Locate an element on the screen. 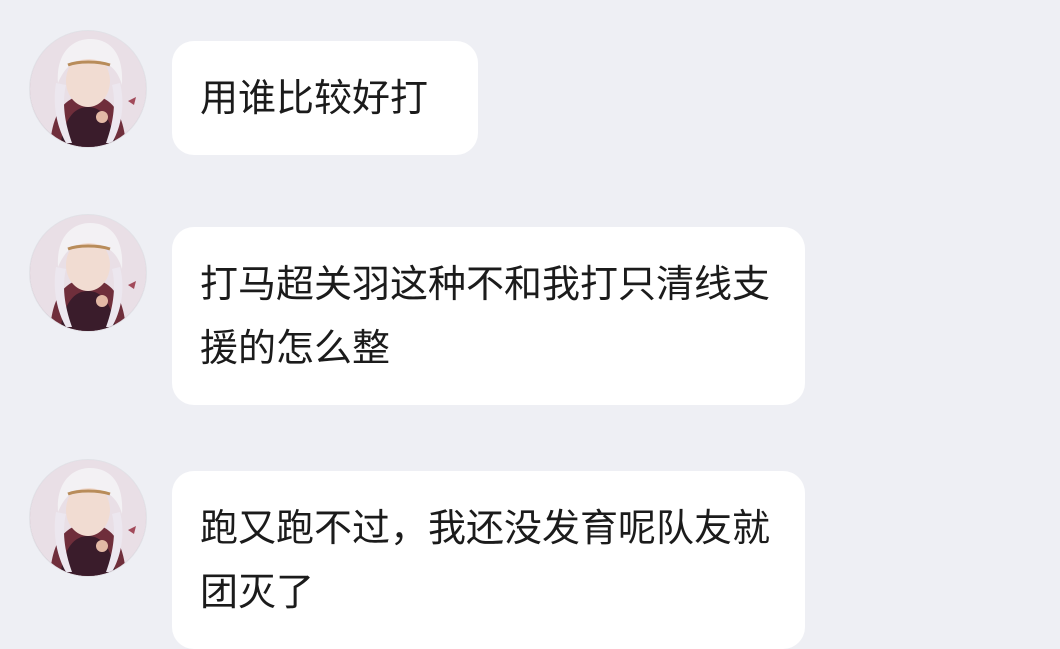 The height and width of the screenshot is (649, 1060). message-text: 打马超关羽这种不和我打只清线支援的怎么整 is located at coordinates (485, 316).